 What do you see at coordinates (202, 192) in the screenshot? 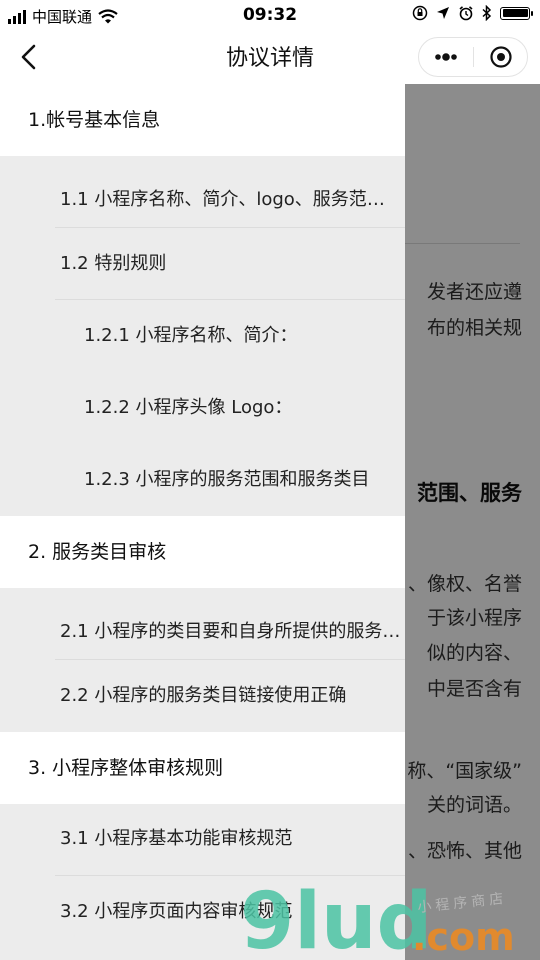
I see `toc-item-1-1: 1.1 小程序名称、简介、logo、服务范围和服务类目` at bounding box center [202, 192].